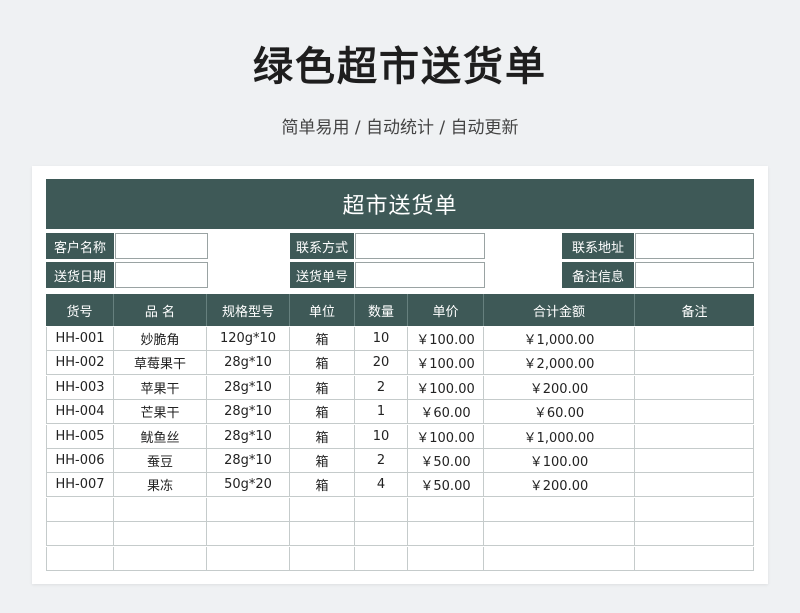 This screenshot has height=613, width=800. Describe the element at coordinates (160, 436) in the screenshot. I see `cell-product-name: 鱿鱼丝` at that location.